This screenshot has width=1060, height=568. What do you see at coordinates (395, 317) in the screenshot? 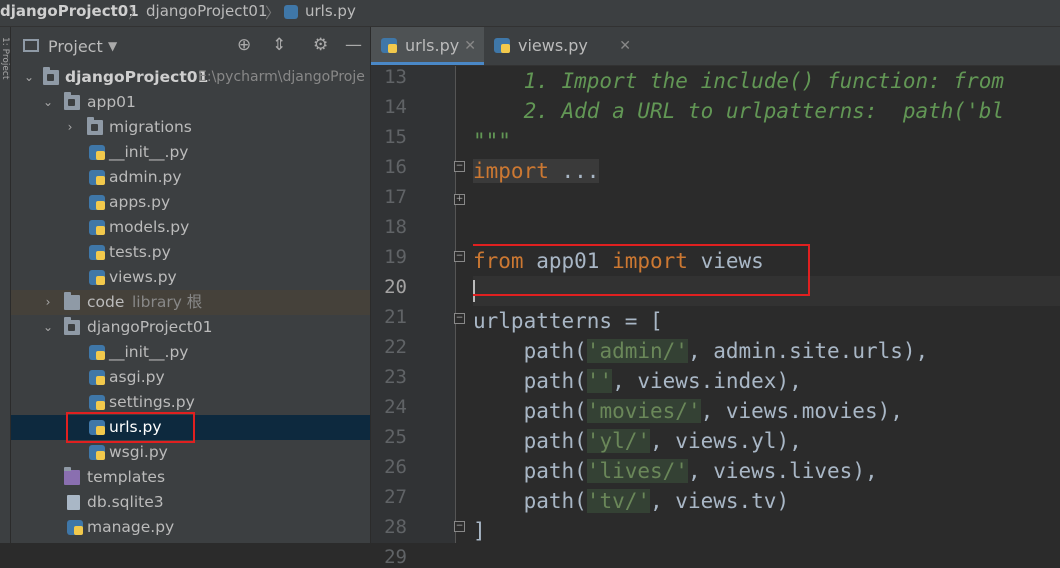
I see `line-number: 21` at bounding box center [395, 317].